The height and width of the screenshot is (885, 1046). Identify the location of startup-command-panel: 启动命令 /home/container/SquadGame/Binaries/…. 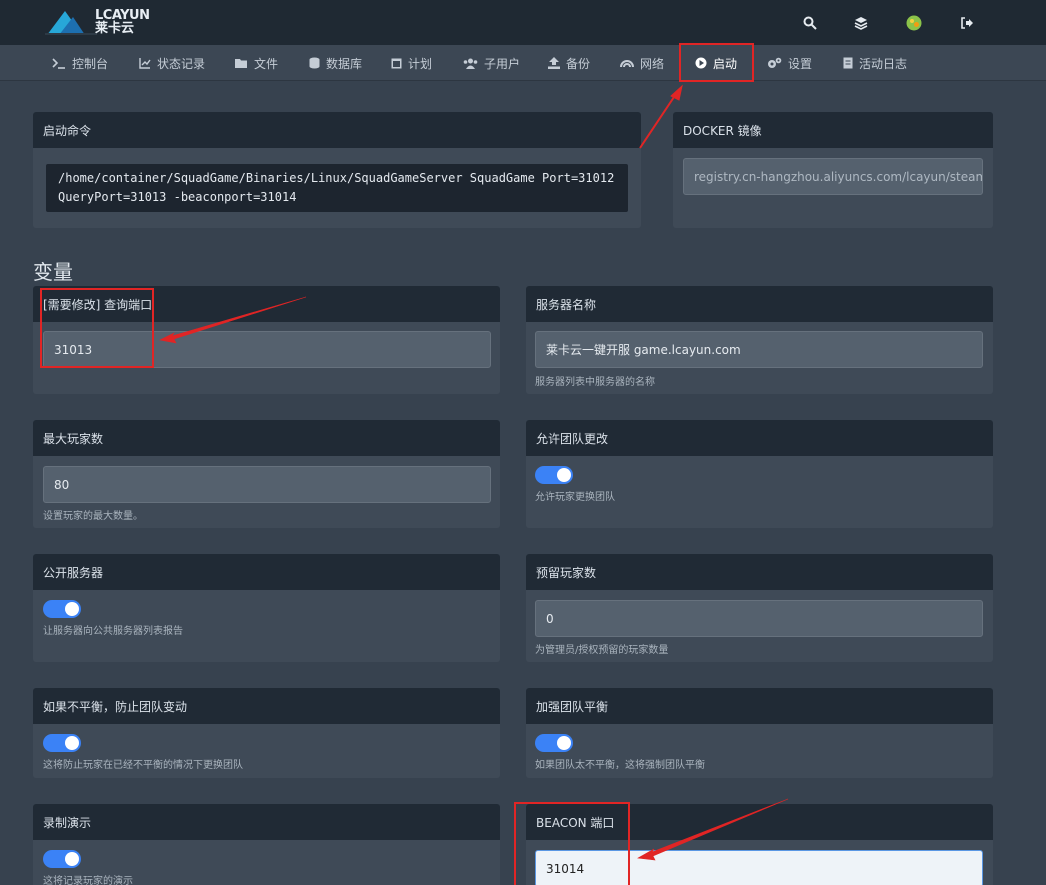
(337, 170).